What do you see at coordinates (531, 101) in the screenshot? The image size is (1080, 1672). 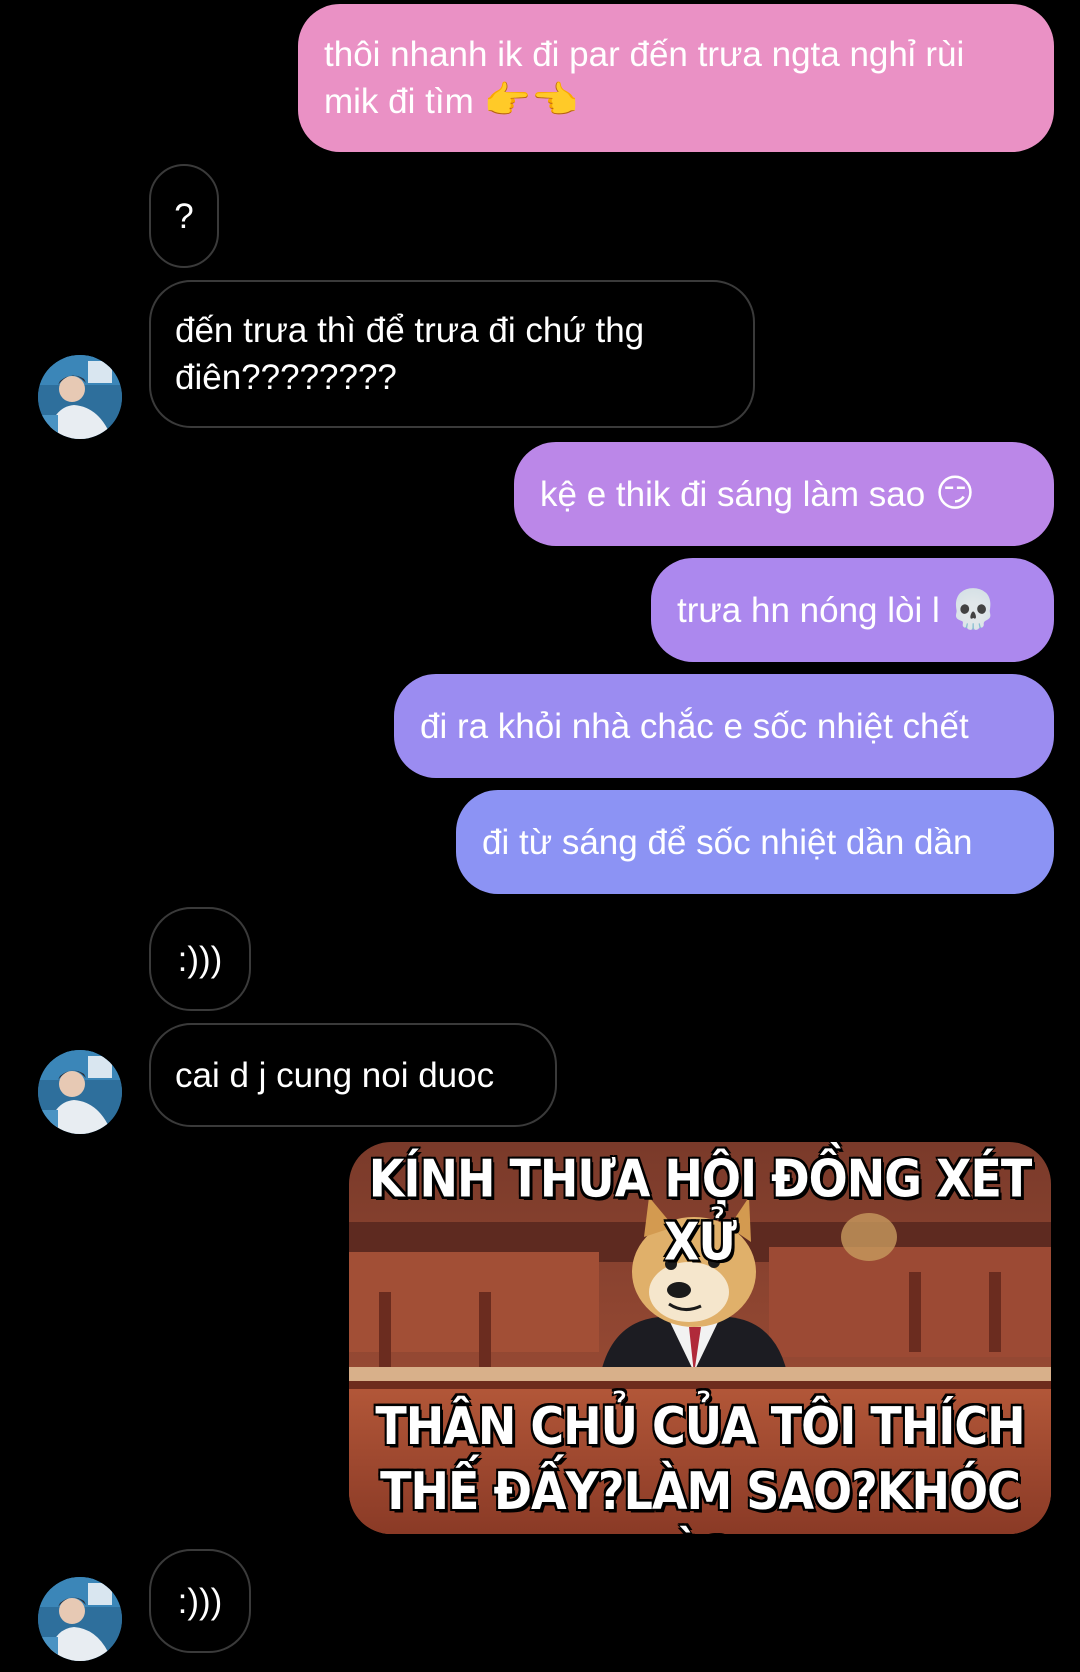 I see `pointing-fingers-emoji: 👉👈` at bounding box center [531, 101].